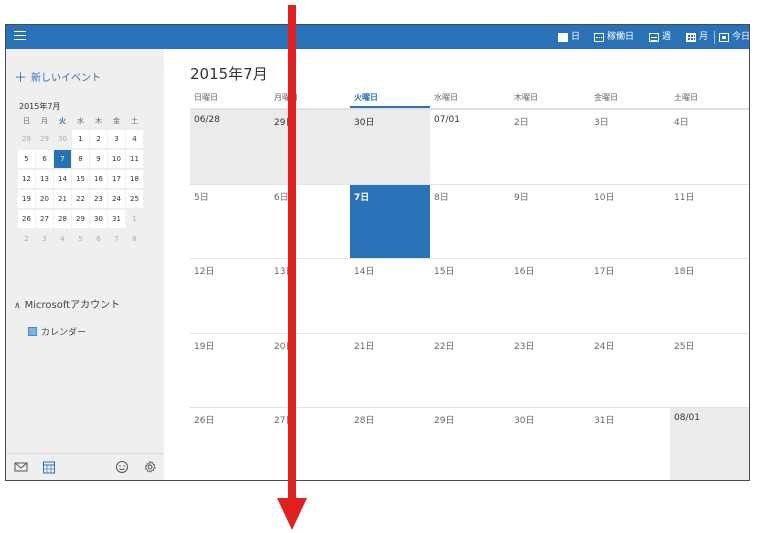  What do you see at coordinates (21, 78) in the screenshot?
I see `plus-icon: ＋` at bounding box center [21, 78].